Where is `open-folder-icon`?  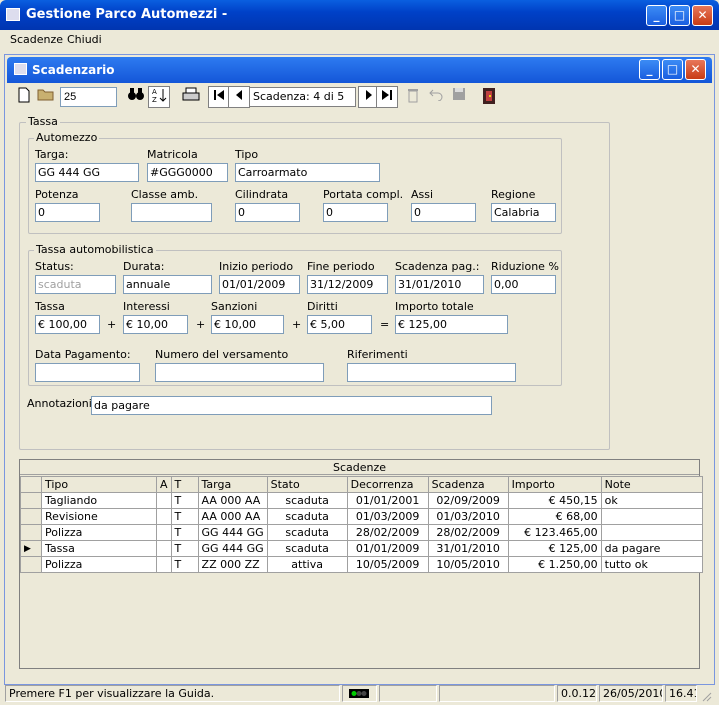
open-folder-icon is located at coordinates (46, 97).